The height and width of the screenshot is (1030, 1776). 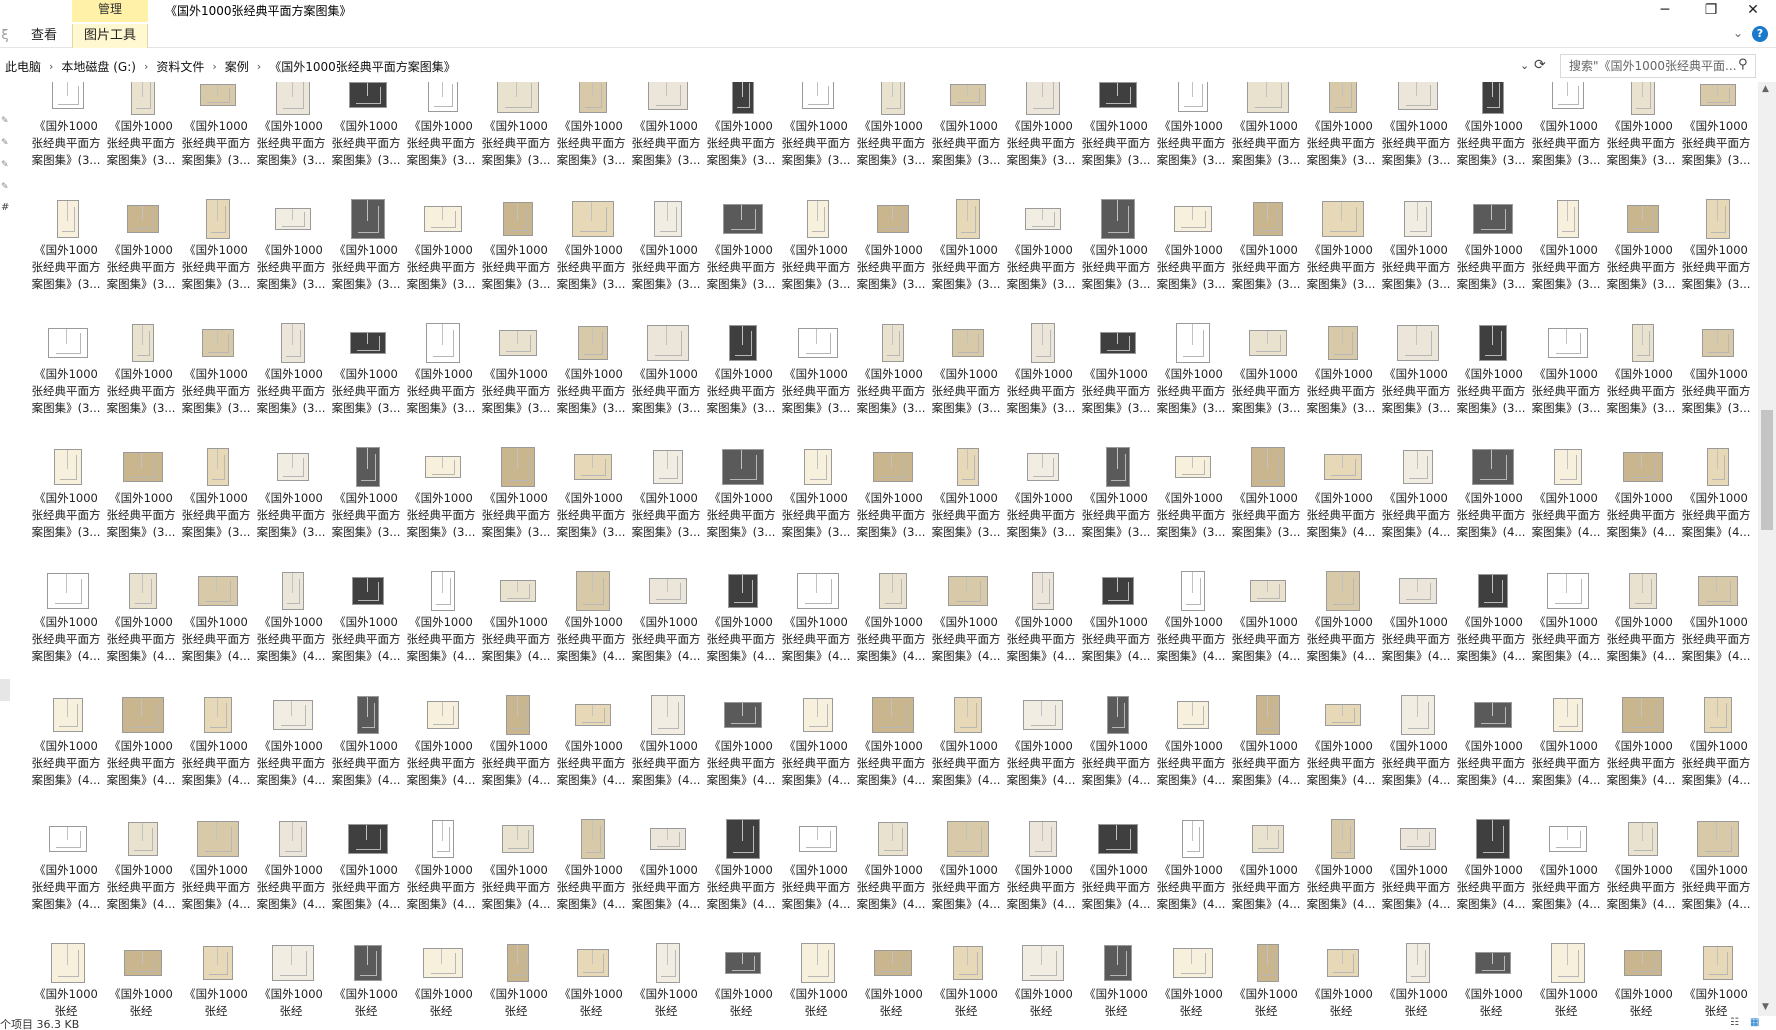 What do you see at coordinates (1743, 64) in the screenshot?
I see `search-icon: ⚲` at bounding box center [1743, 64].